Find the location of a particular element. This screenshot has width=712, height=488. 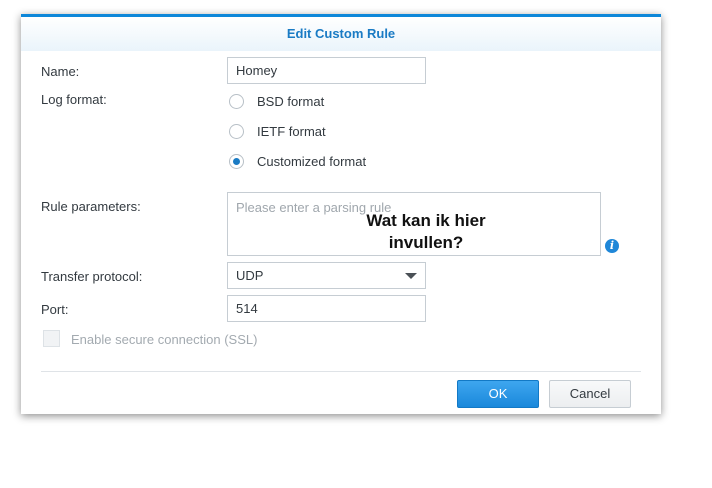

rule-parameters-label: Rule parameters: is located at coordinates (91, 206).